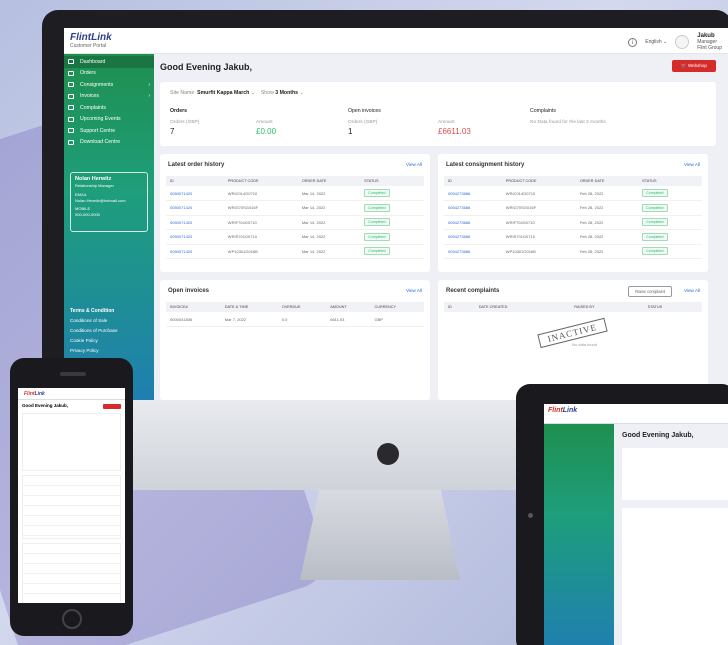  I want to click on phone-screen: FlintLink Good Evening Jakub,, so click(71, 495).